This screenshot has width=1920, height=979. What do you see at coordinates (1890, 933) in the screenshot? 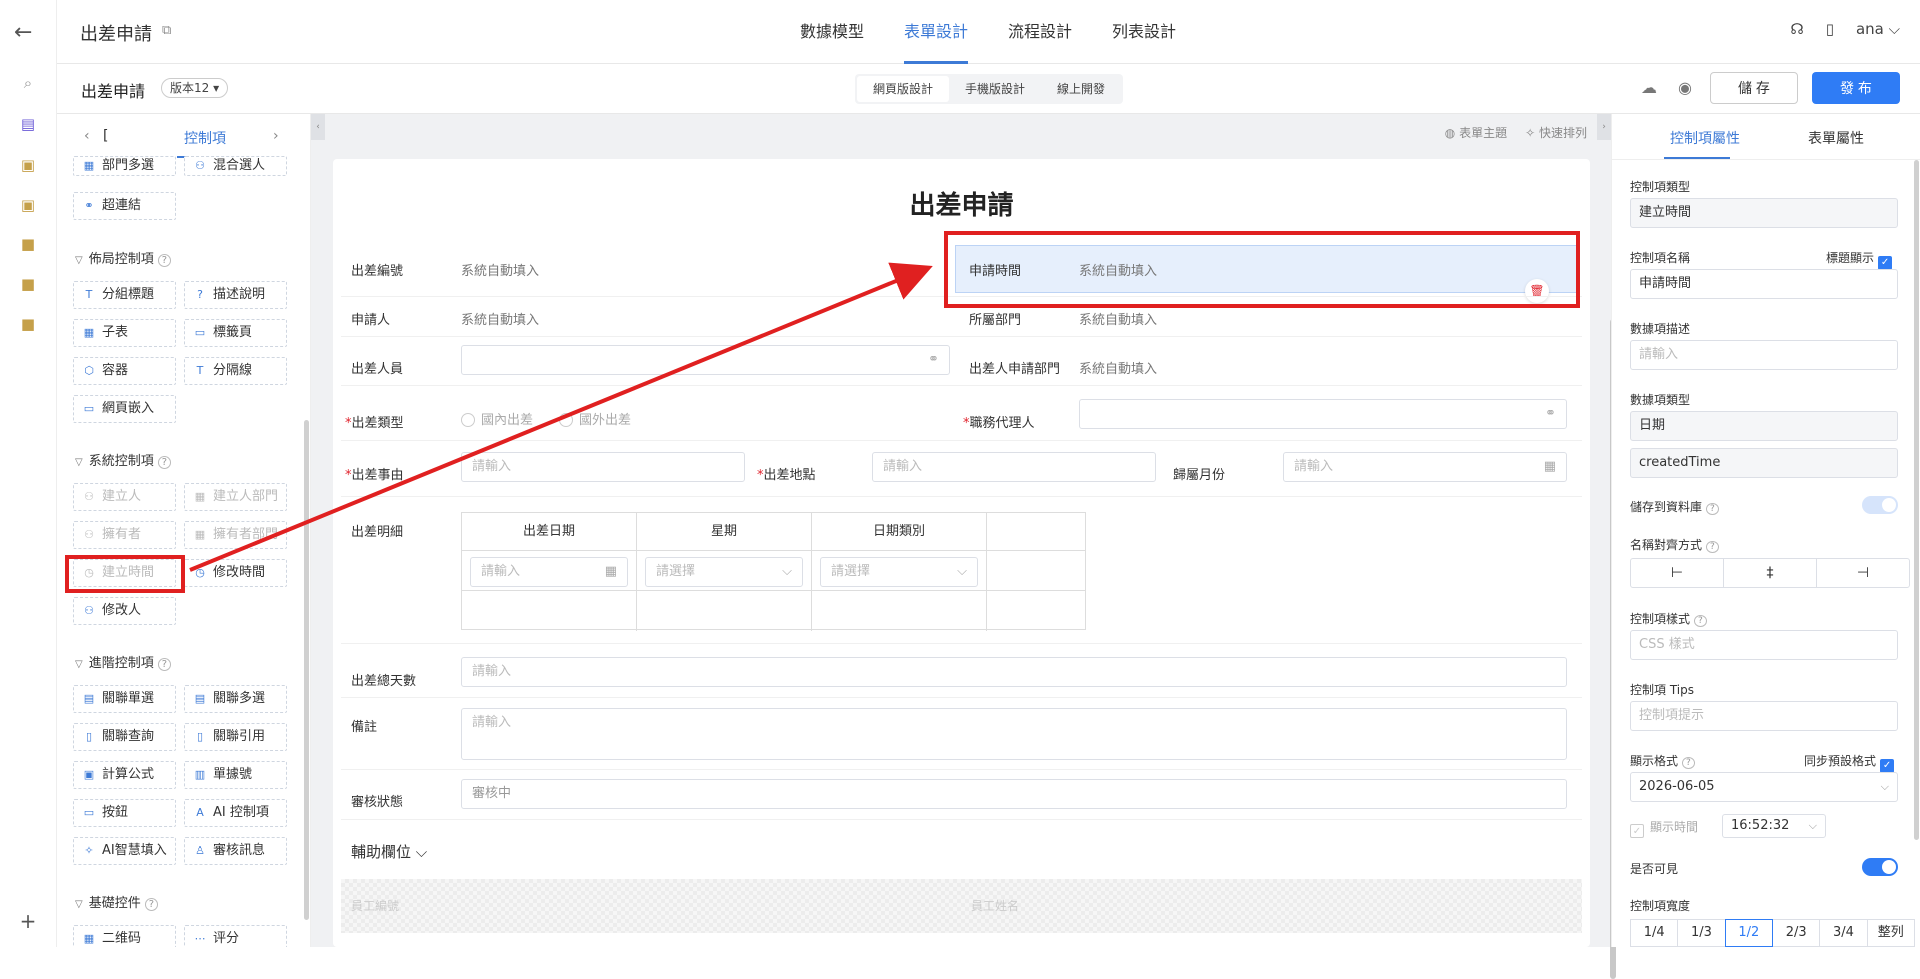
I see `width-option: 整列` at bounding box center [1890, 933].